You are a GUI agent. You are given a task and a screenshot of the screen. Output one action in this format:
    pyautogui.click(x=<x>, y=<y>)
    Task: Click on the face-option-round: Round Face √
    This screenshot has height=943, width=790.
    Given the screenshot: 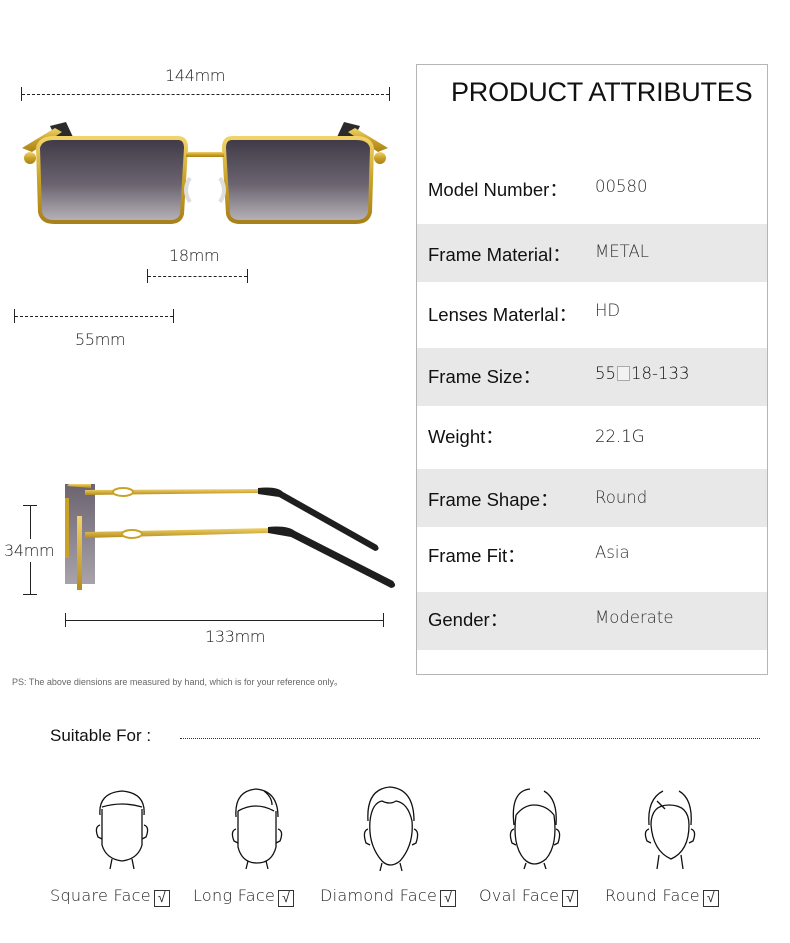 What is the action you would take?
    pyautogui.click(x=662, y=896)
    